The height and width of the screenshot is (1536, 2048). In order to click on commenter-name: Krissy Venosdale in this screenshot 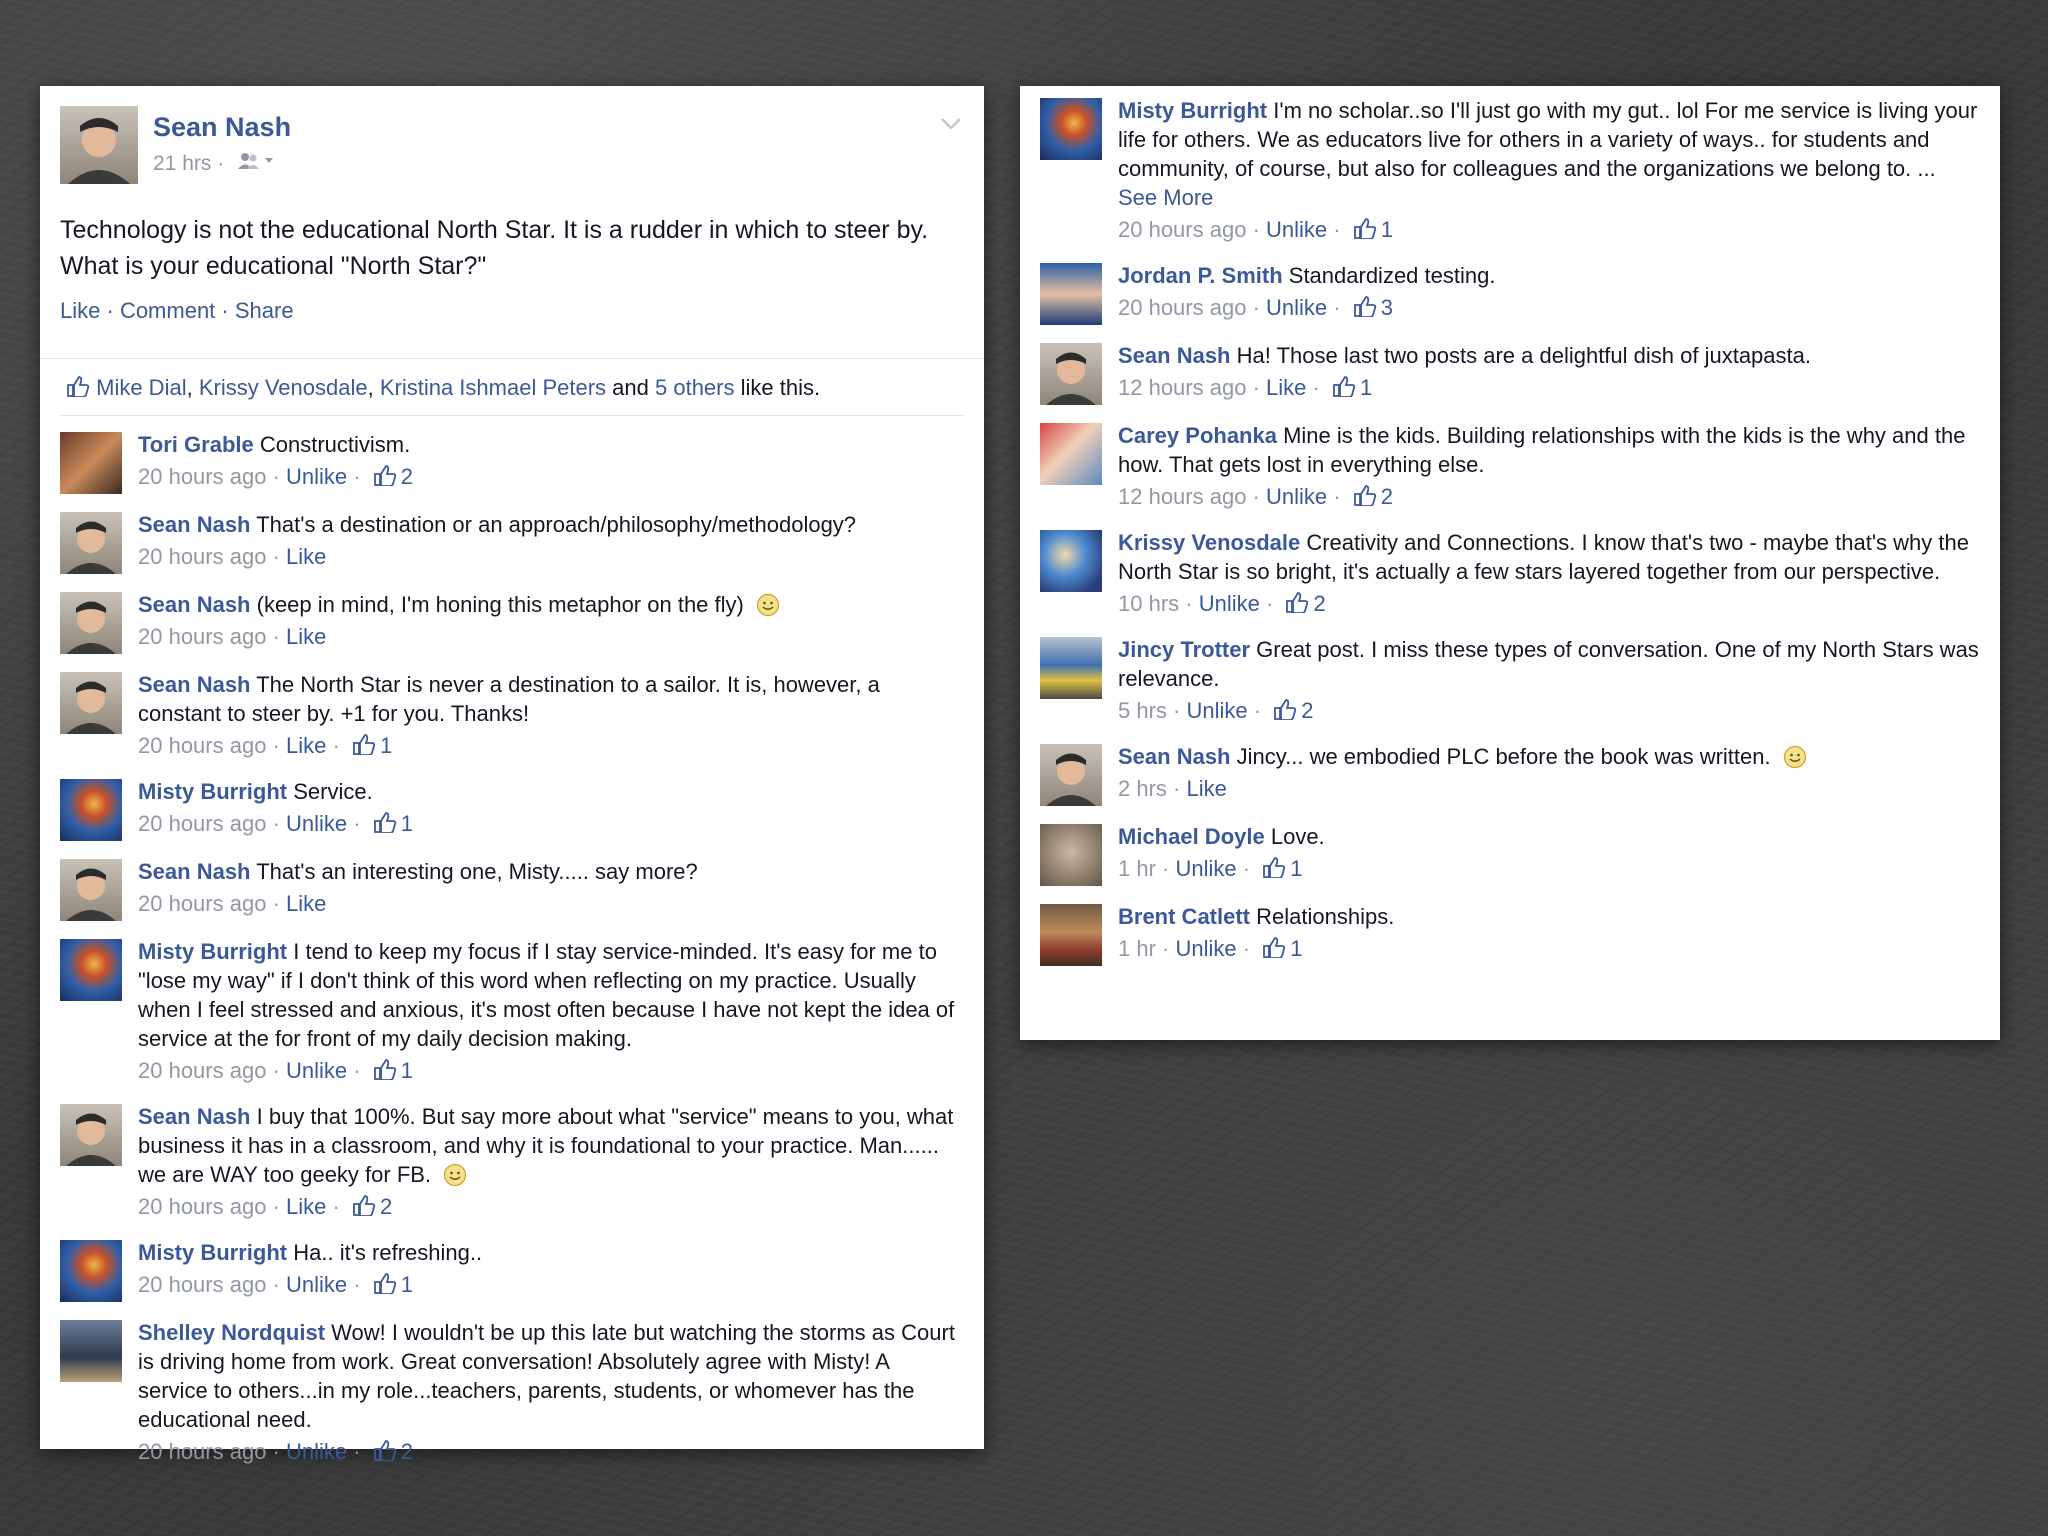, I will do `click(1209, 542)`.